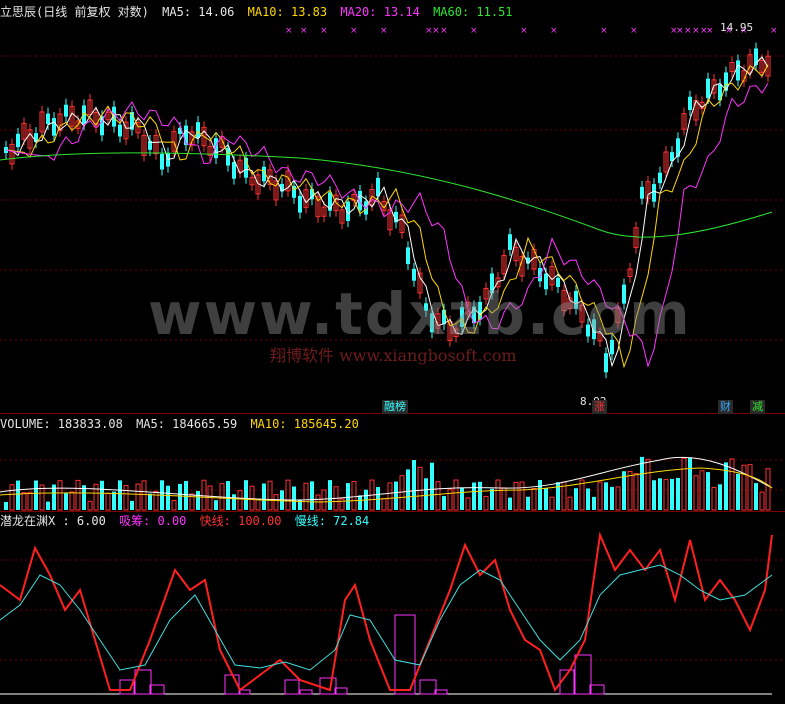 The image size is (785, 704). What do you see at coordinates (599, 407) in the screenshot?
I see `event-tag-2: 涨` at bounding box center [599, 407].